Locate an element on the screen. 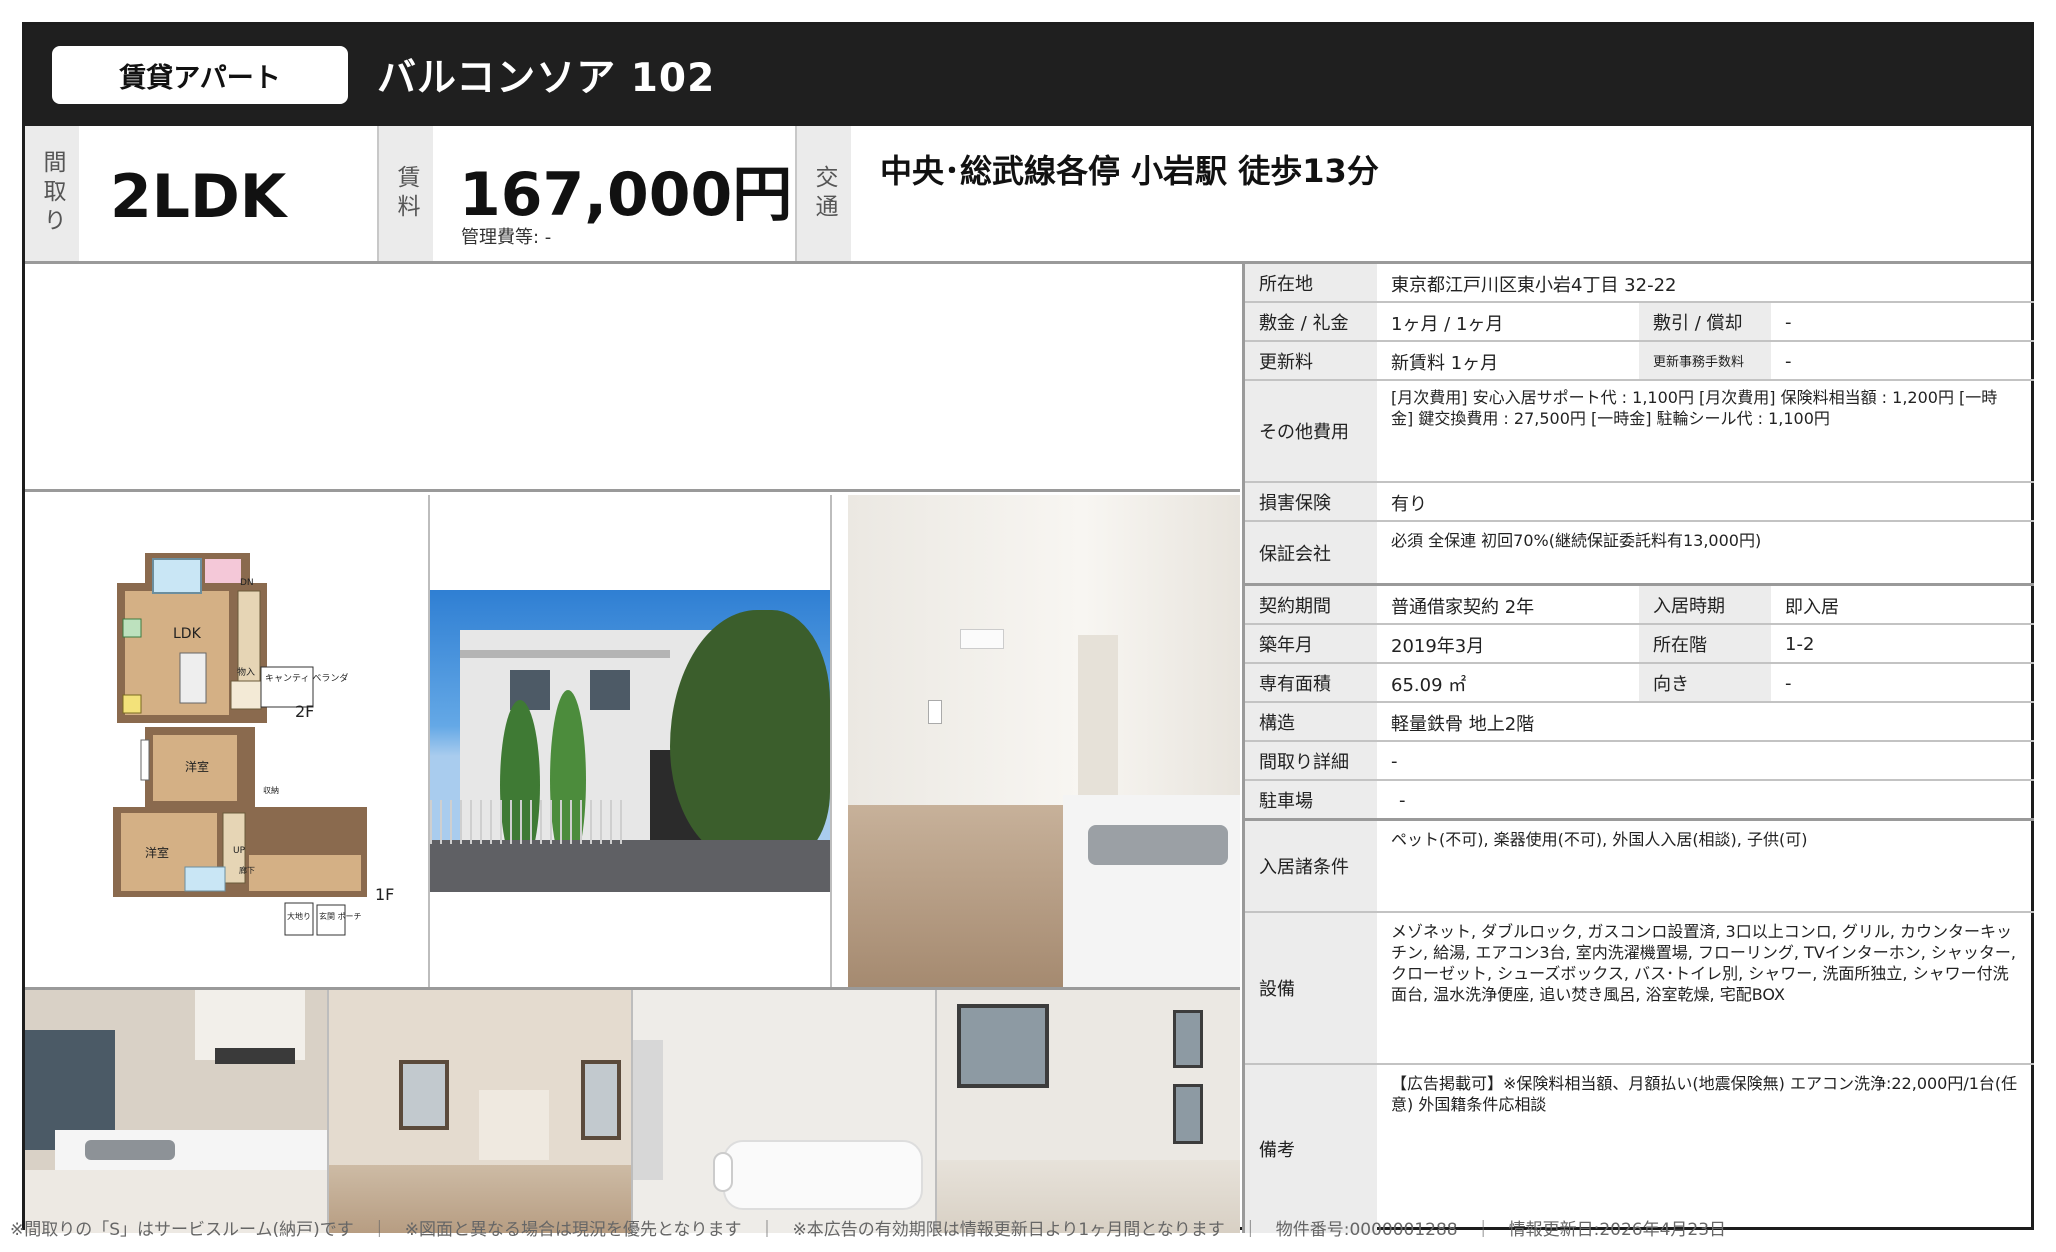  management-fee: 管理費等: - is located at coordinates (506, 237).